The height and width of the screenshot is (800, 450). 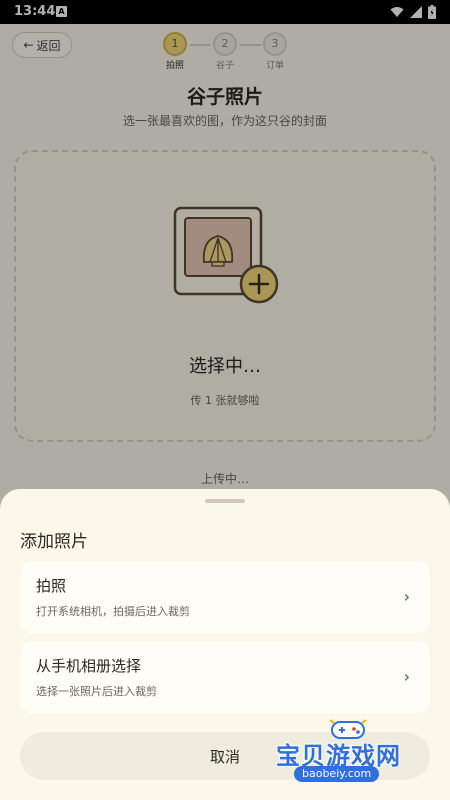 What do you see at coordinates (357, 751) in the screenshot?
I see `site-watermark: 宝贝游戏网 baobeiy.com` at bounding box center [357, 751].